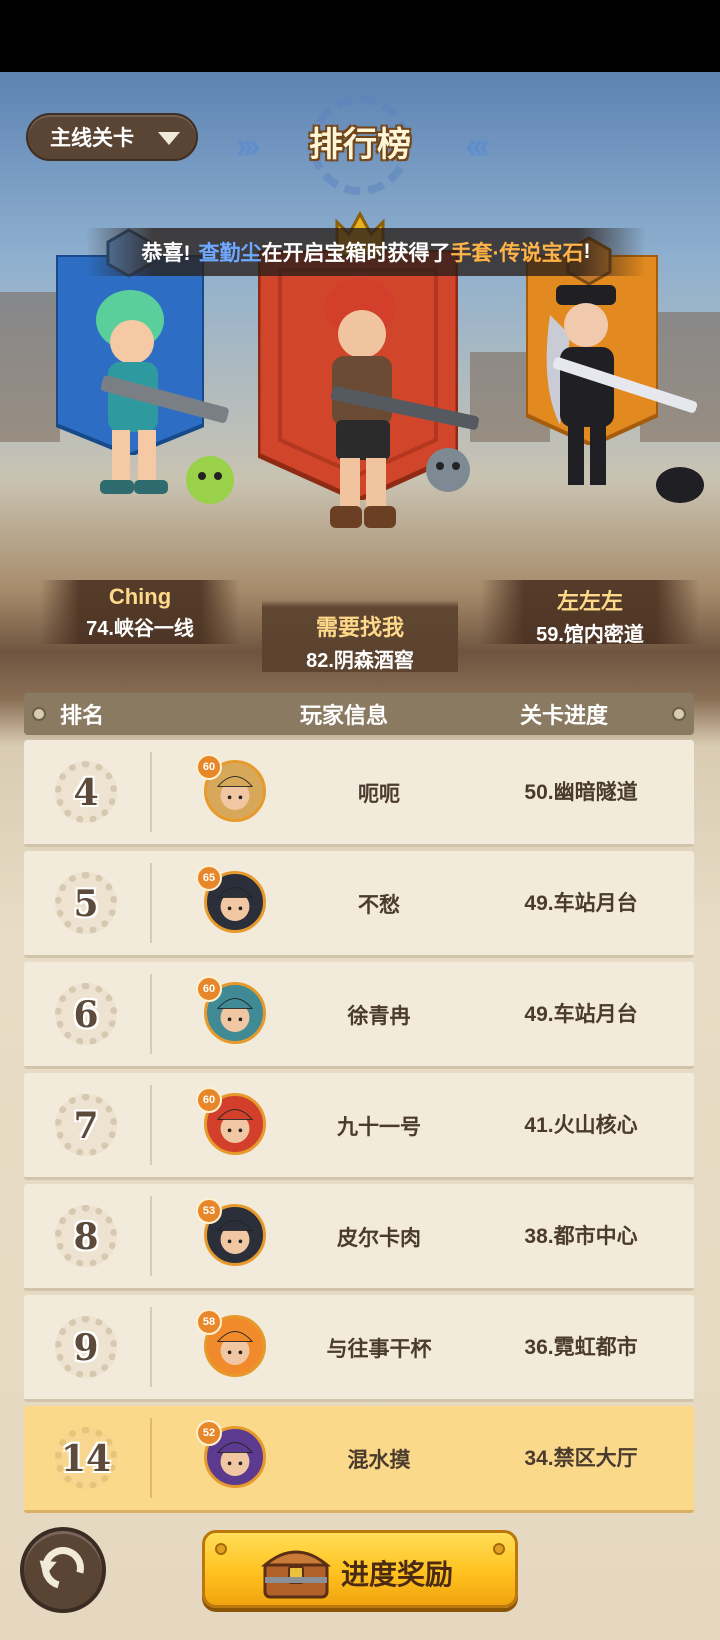 This screenshot has height=1640, width=720. What do you see at coordinates (379, 1127) in the screenshot?
I see `player-name: 九十一号` at bounding box center [379, 1127].